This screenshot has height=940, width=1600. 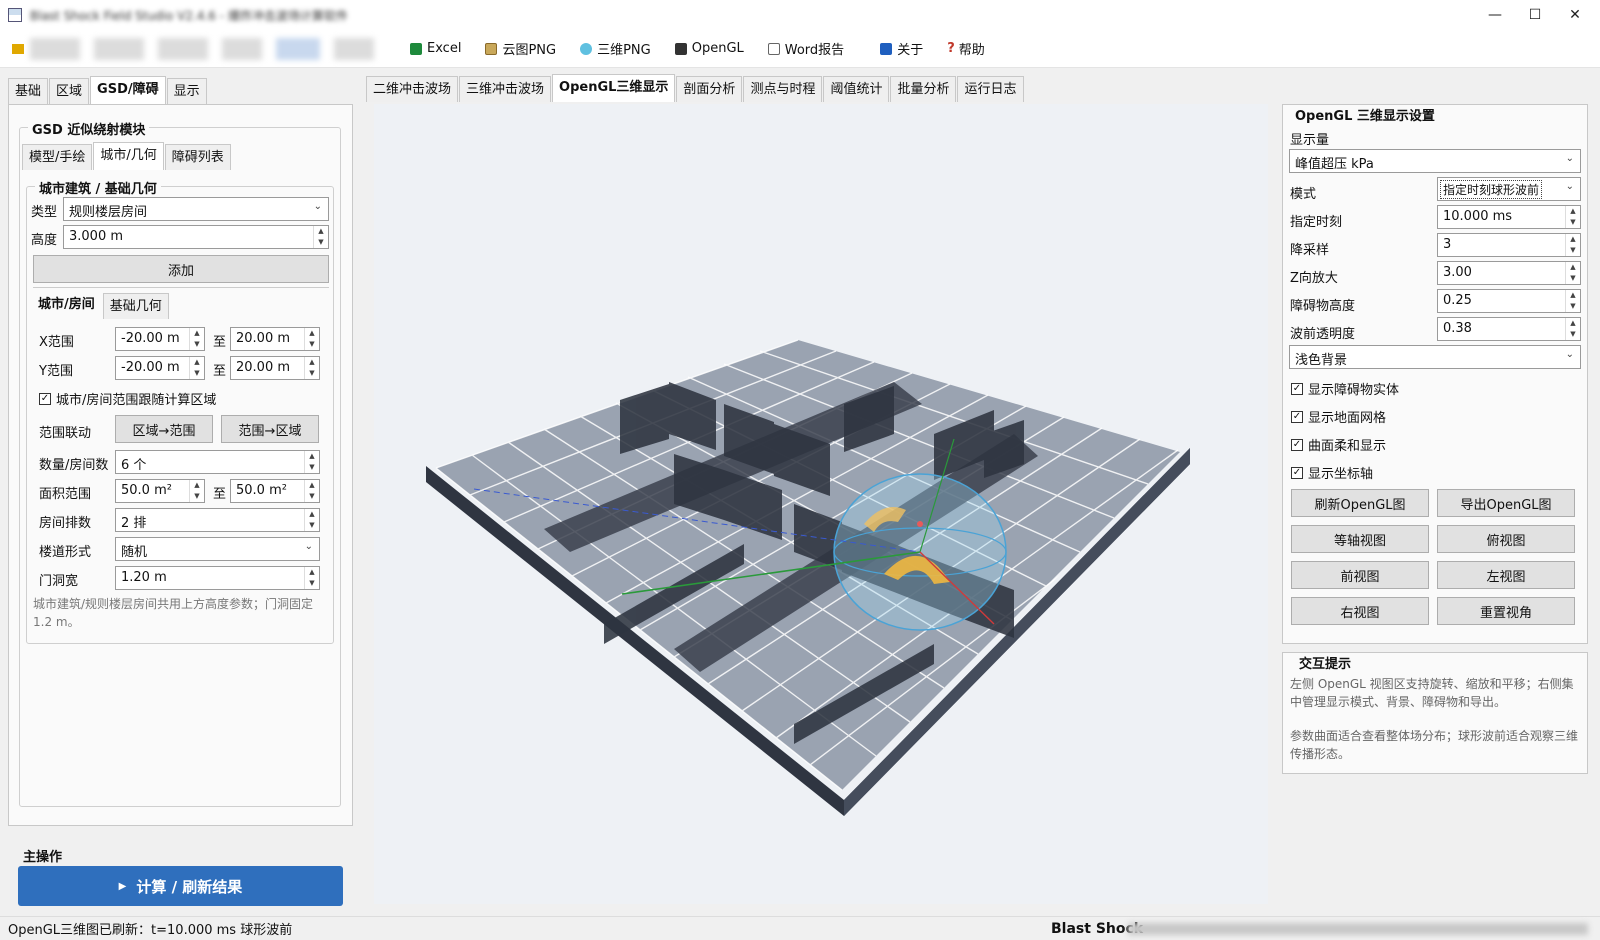 I want to click on tab-display: 显示, so click(x=186, y=91).